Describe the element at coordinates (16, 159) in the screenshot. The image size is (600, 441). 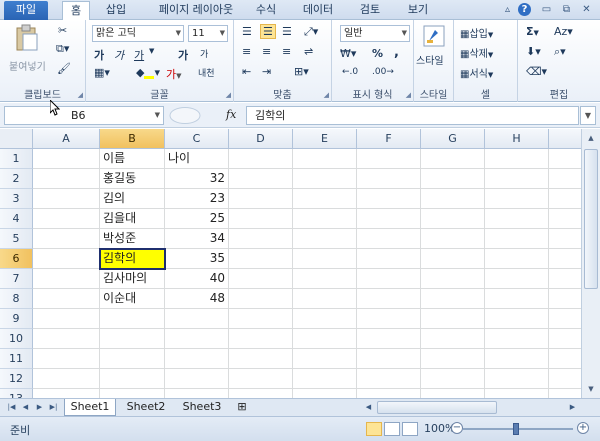
I see `row-header: 1` at that location.